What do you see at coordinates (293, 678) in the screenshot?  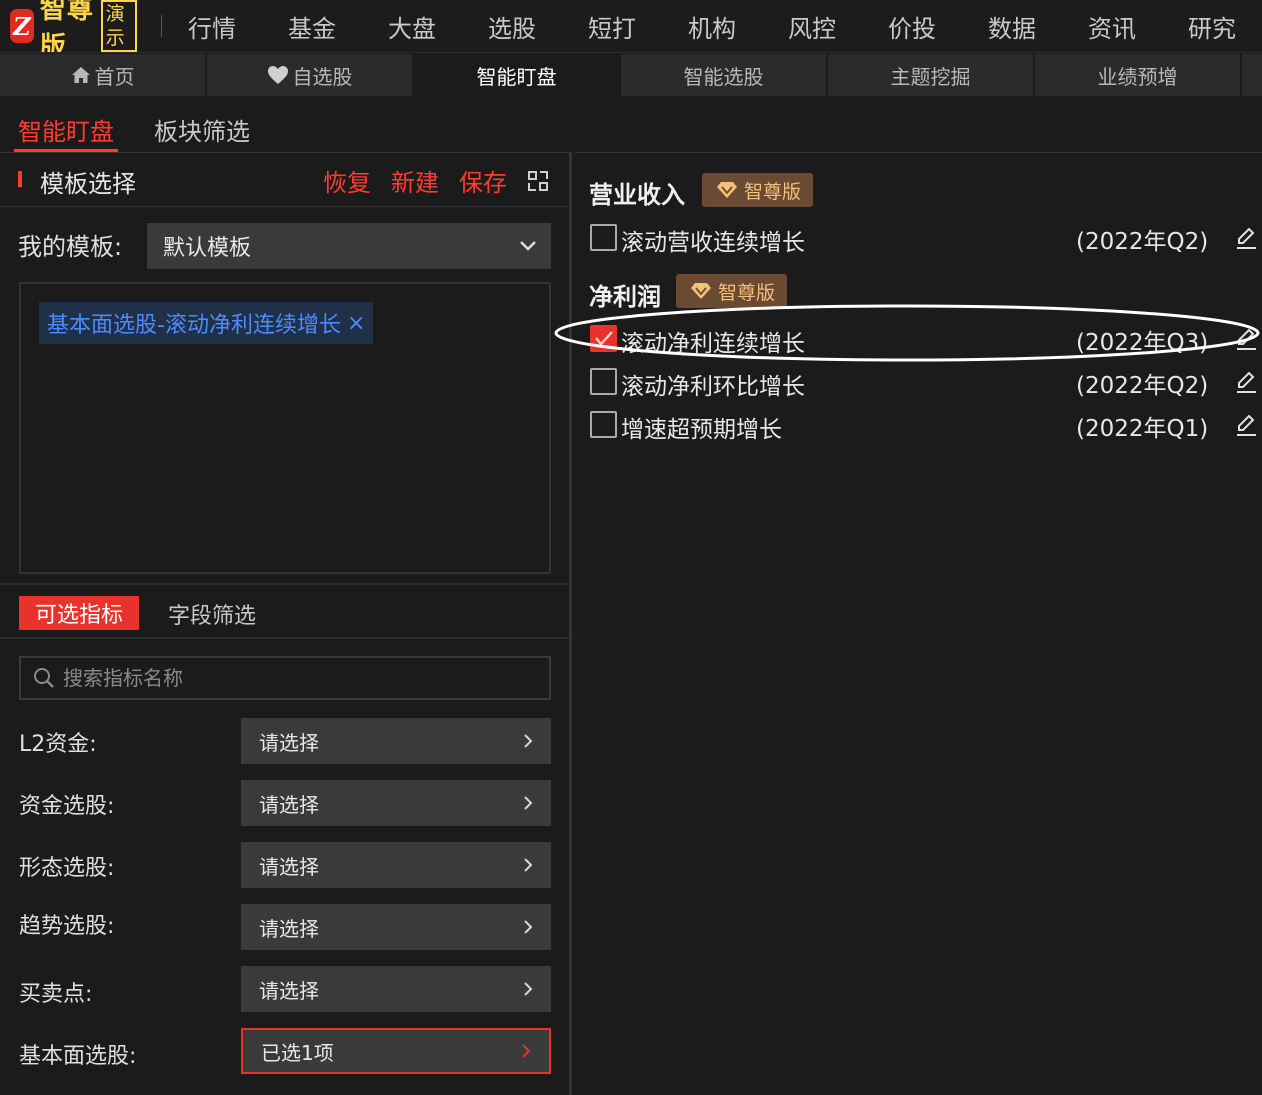 I see `search-input` at bounding box center [293, 678].